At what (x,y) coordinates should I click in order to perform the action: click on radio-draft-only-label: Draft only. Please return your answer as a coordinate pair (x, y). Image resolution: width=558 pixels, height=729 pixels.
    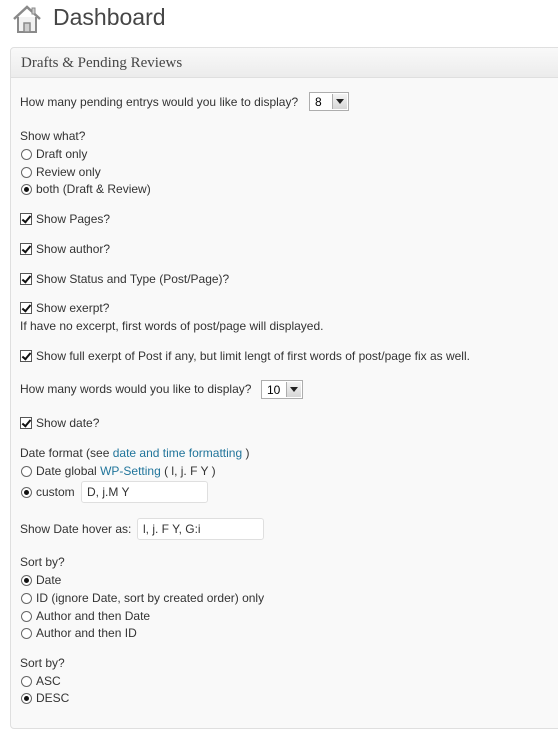
    Looking at the image, I should click on (62, 154).